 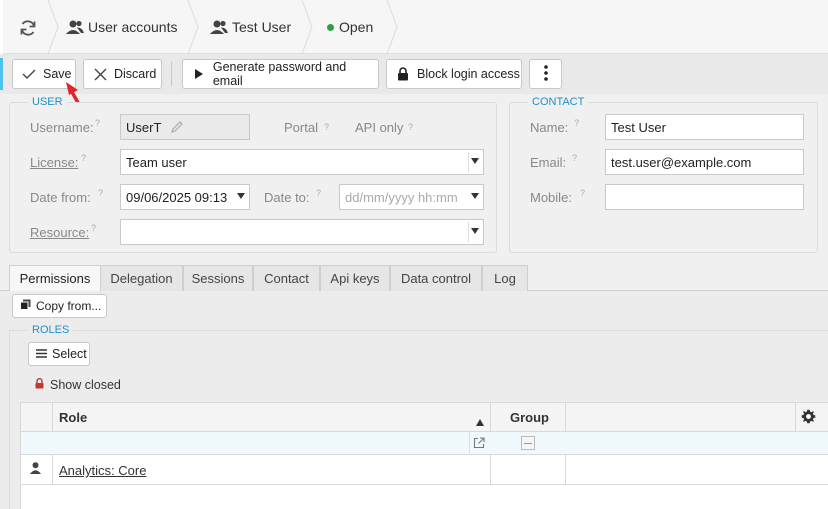 I want to click on user-icon, so click(x=35, y=469).